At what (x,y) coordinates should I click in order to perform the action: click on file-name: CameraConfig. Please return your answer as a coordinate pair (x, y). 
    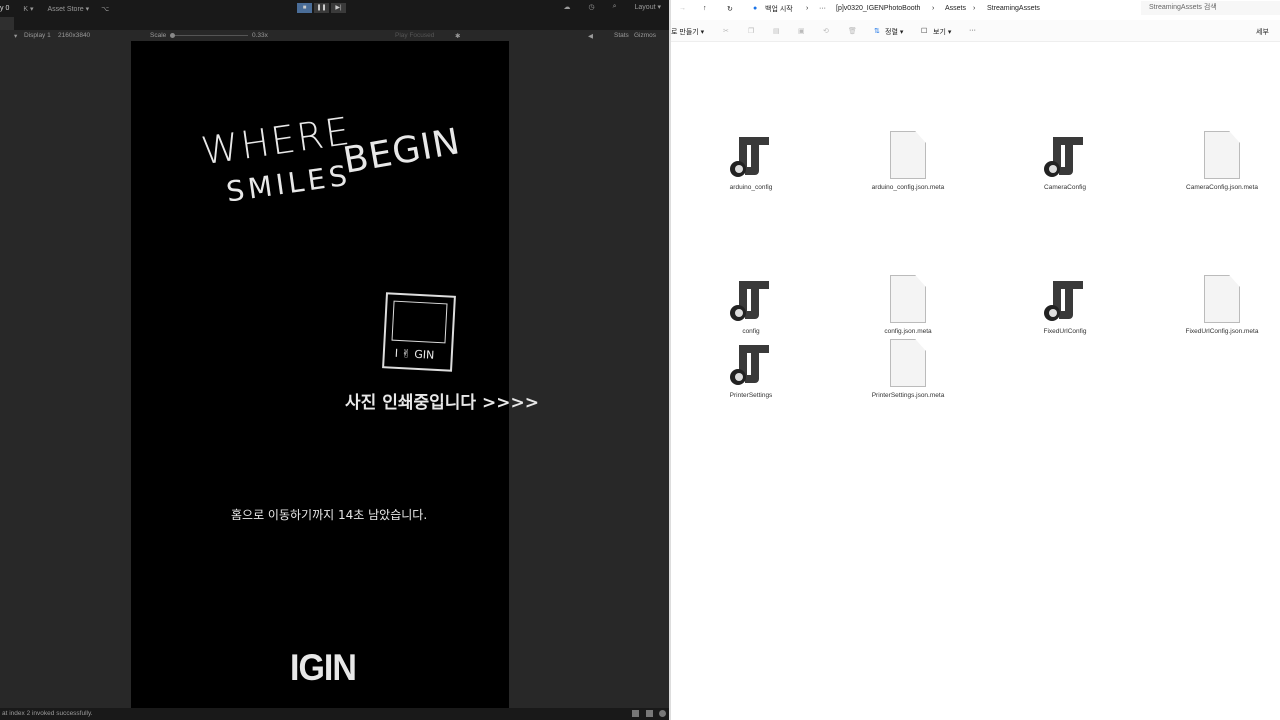
    Looking at the image, I should click on (1065, 187).